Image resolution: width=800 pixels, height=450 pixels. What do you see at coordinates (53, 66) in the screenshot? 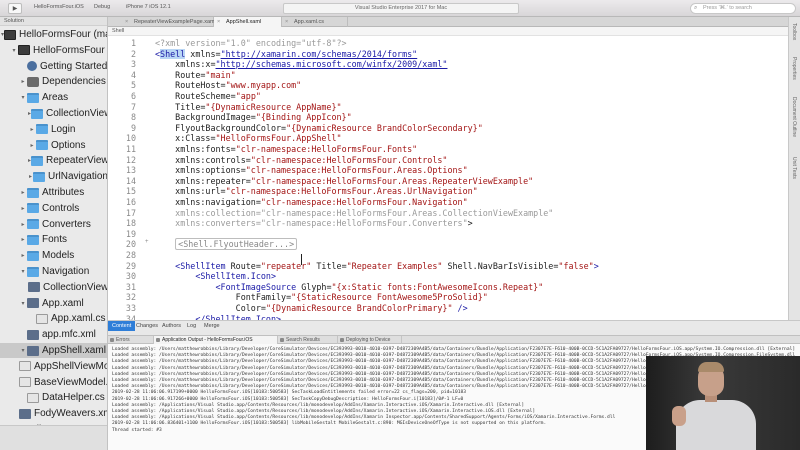
I see `tree-item: Getting Started` at bounding box center [53, 66].